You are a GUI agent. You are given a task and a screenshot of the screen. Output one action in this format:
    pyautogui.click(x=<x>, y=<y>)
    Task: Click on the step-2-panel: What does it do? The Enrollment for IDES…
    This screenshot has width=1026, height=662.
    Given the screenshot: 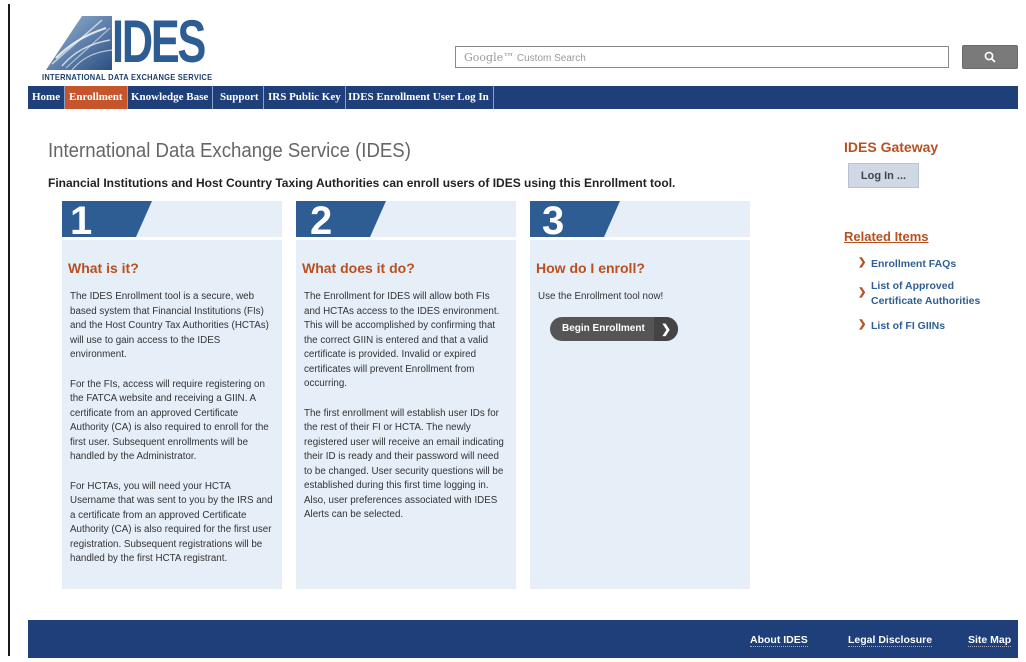 What is the action you would take?
    pyautogui.click(x=406, y=414)
    